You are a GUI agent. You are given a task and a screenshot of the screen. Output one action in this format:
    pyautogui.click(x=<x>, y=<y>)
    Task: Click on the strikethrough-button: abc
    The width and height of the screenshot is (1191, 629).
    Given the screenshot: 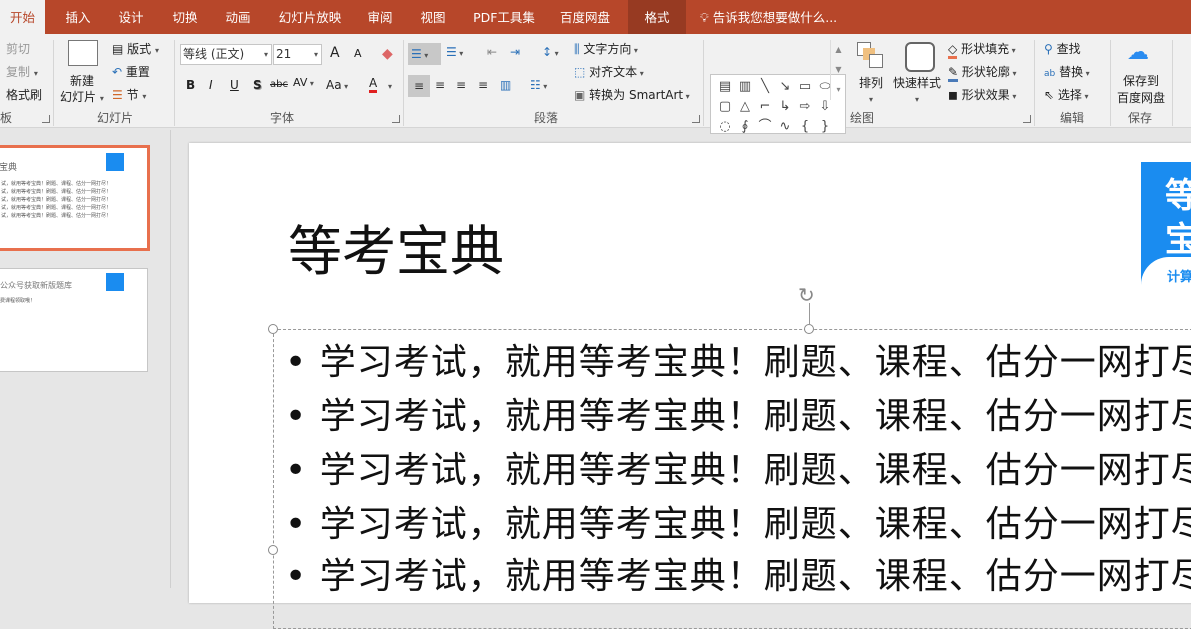 What is the action you would take?
    pyautogui.click(x=279, y=84)
    